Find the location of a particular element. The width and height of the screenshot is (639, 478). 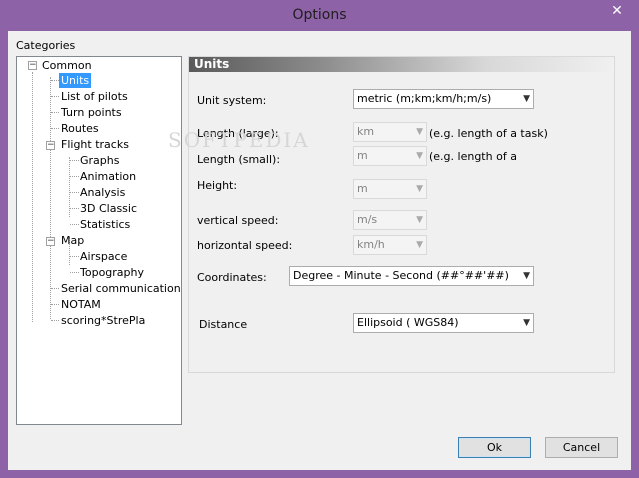

close-icon: ✕ is located at coordinates (617, 11).